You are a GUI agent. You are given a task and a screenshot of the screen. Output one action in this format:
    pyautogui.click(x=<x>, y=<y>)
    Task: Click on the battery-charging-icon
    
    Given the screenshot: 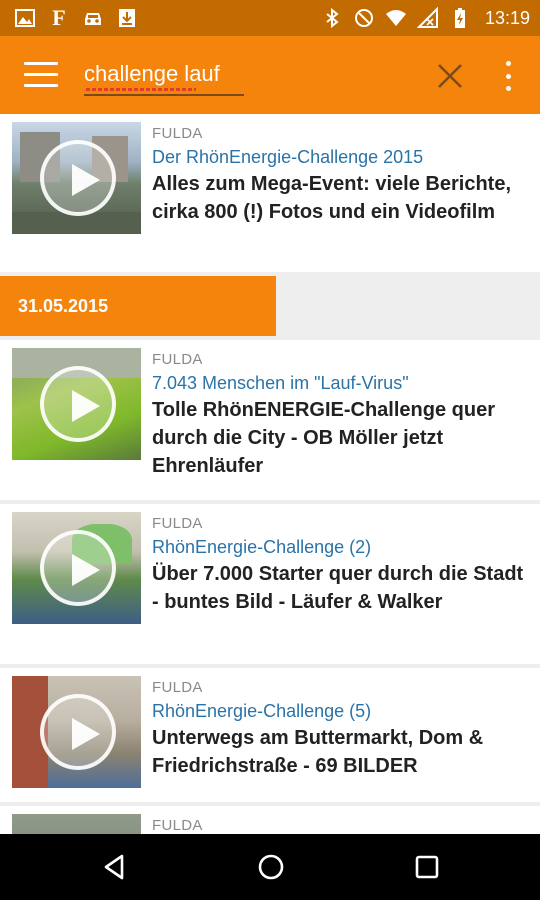 What is the action you would take?
    pyautogui.click(x=460, y=18)
    